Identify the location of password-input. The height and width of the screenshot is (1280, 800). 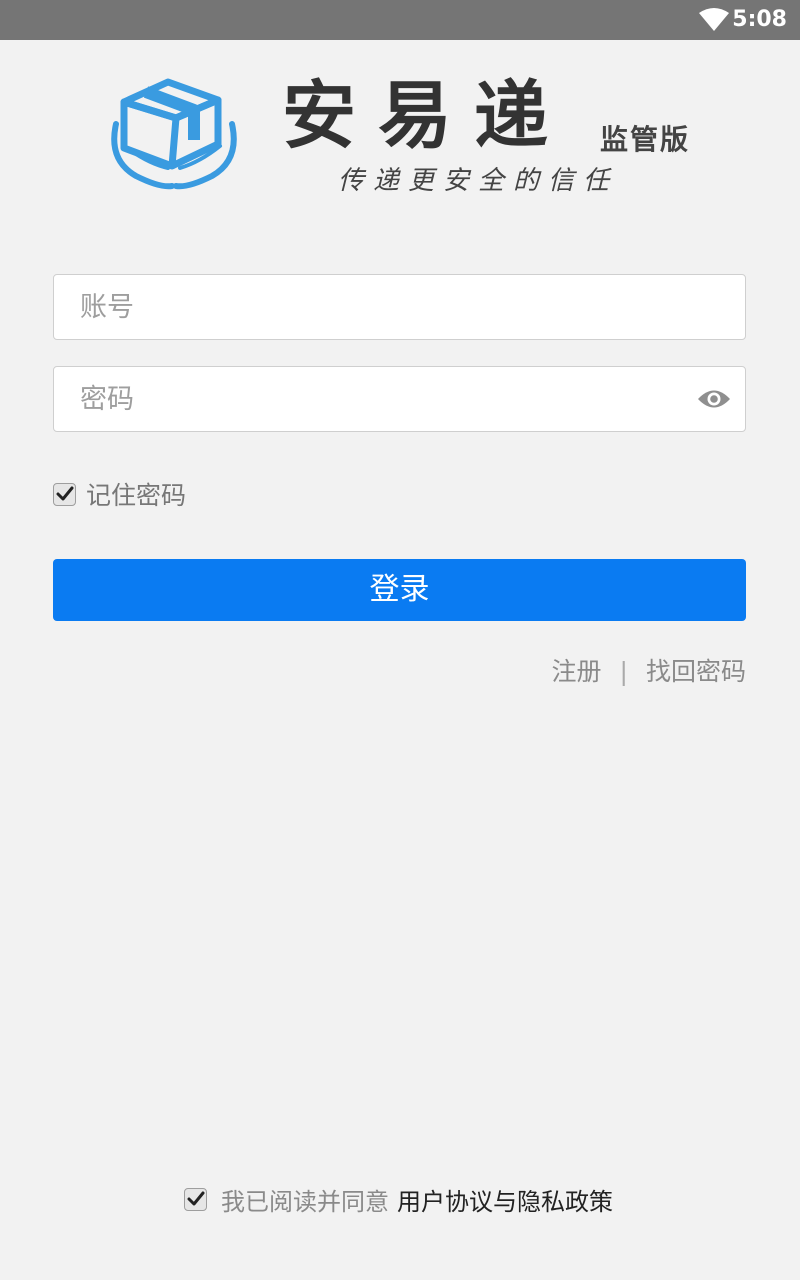
(399, 399).